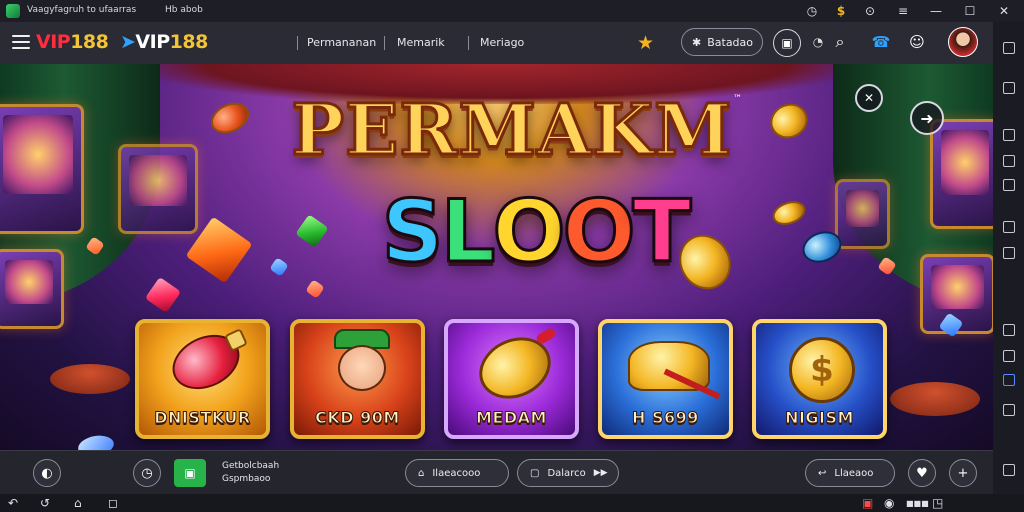  Describe the element at coordinates (927, 118) in the screenshot. I see `next-slide-icon: ➜` at that location.